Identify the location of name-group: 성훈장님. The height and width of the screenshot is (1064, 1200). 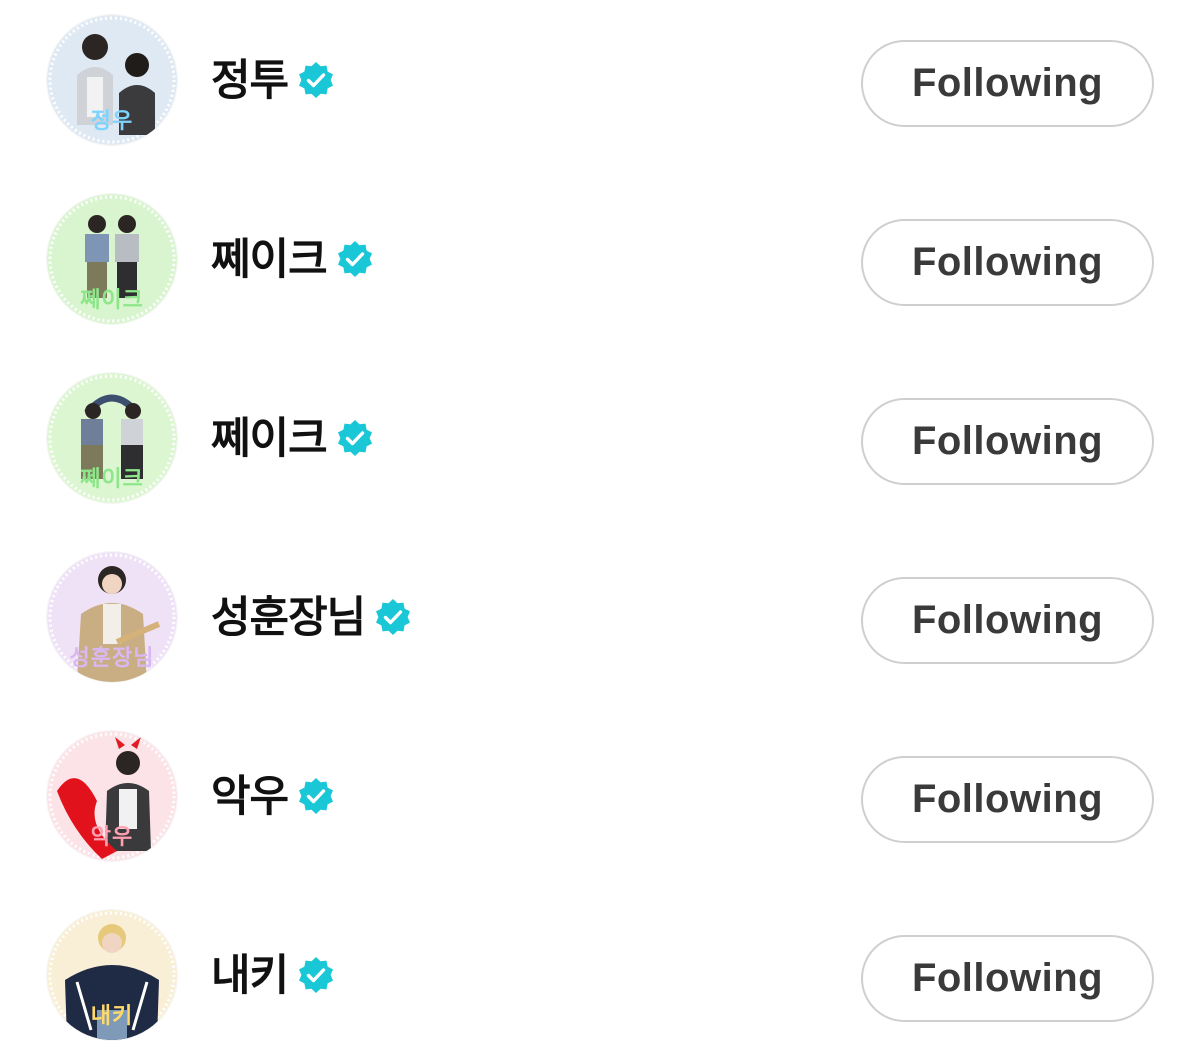
(312, 618).